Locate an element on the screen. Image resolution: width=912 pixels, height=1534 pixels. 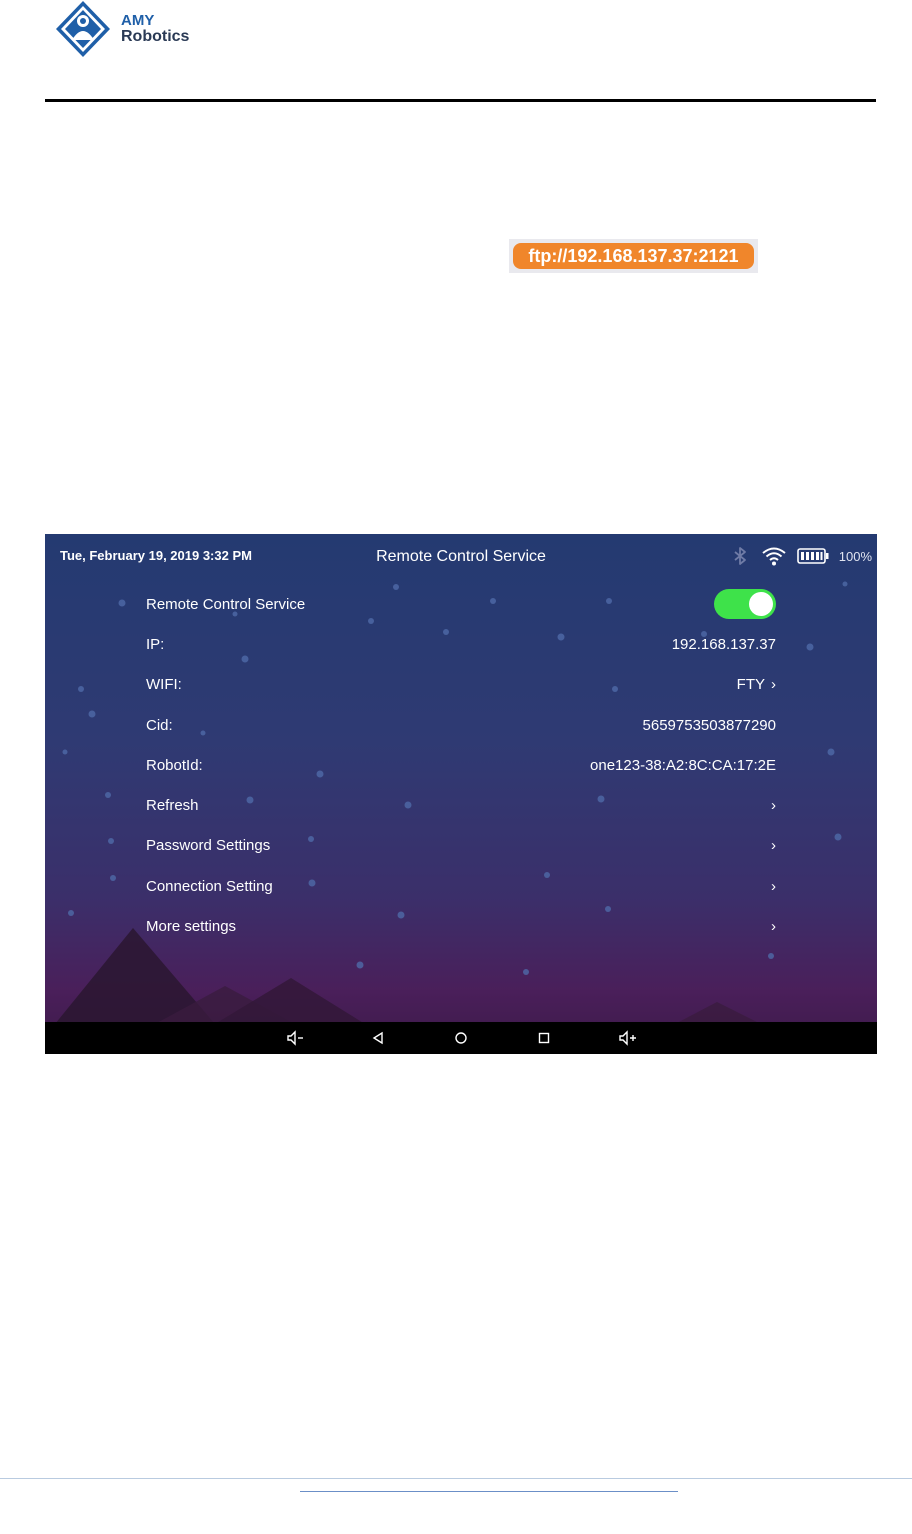
footer-link-underline is located at coordinates (489, 1491).